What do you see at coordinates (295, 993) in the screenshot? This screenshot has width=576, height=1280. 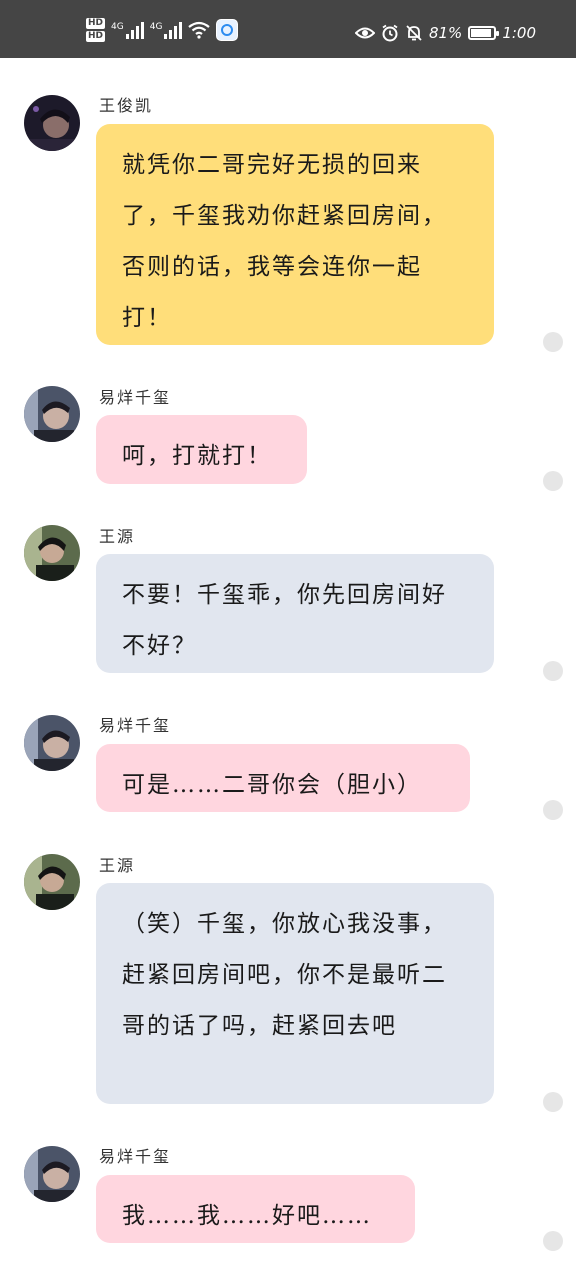 I see `message-bubble: （笑）千玺，你放心我没事，赶紧回房间吧，你不是最听二哥的话了吗，赶紧回去吧` at bounding box center [295, 993].